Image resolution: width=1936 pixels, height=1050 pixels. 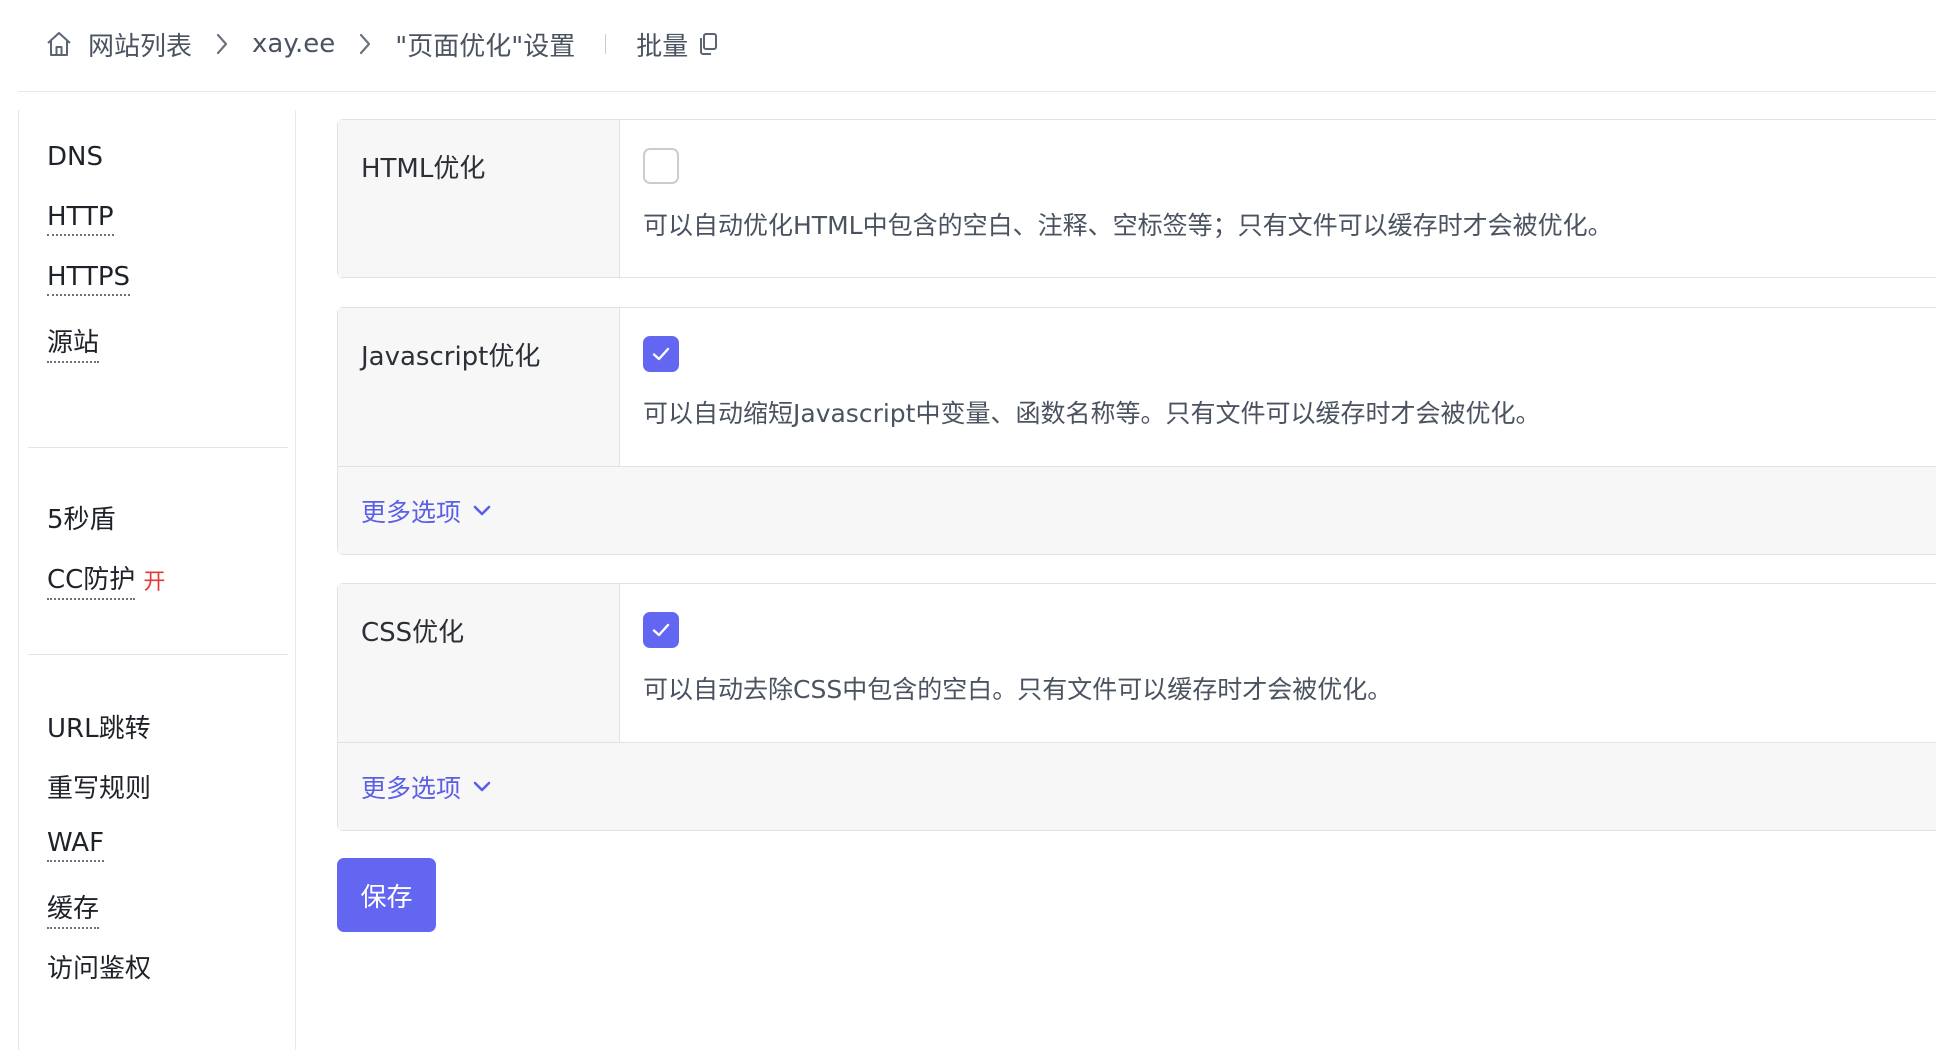 I want to click on sidebar-item-waf: WAF, so click(x=76, y=845).